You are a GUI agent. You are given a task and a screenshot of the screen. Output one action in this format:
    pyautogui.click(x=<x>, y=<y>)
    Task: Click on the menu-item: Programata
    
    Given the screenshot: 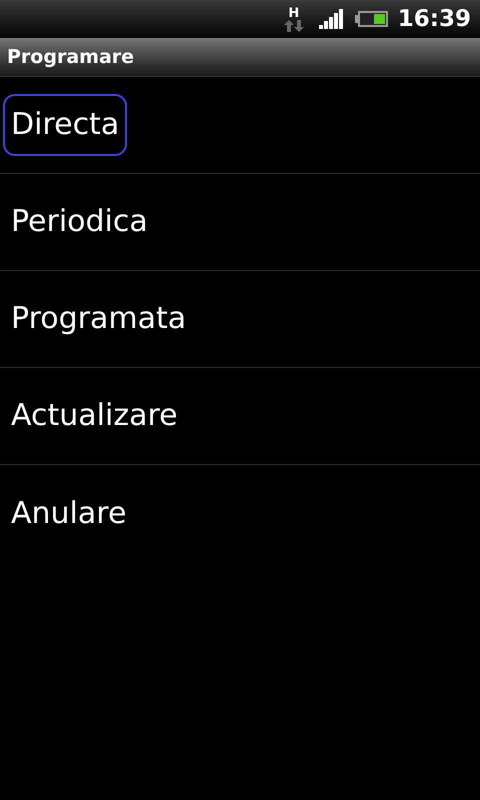 What is the action you would take?
    pyautogui.click(x=98, y=319)
    